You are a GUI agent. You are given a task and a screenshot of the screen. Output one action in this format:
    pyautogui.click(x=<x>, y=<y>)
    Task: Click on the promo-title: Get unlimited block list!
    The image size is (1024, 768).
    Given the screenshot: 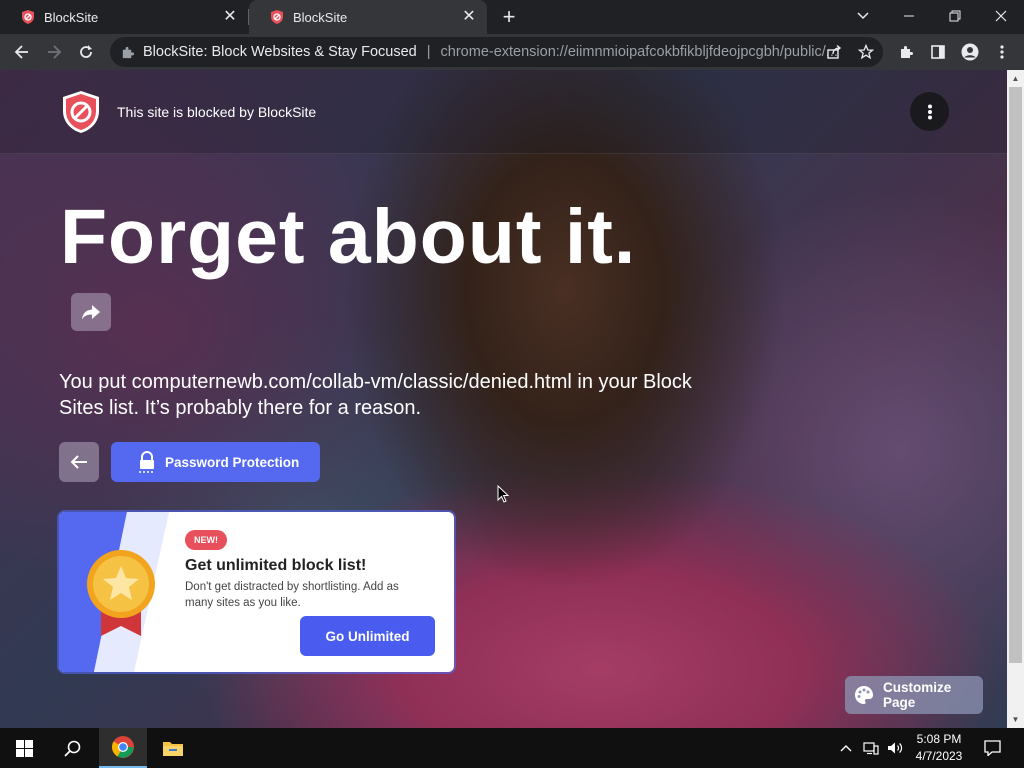 What is the action you would take?
    pyautogui.click(x=276, y=565)
    